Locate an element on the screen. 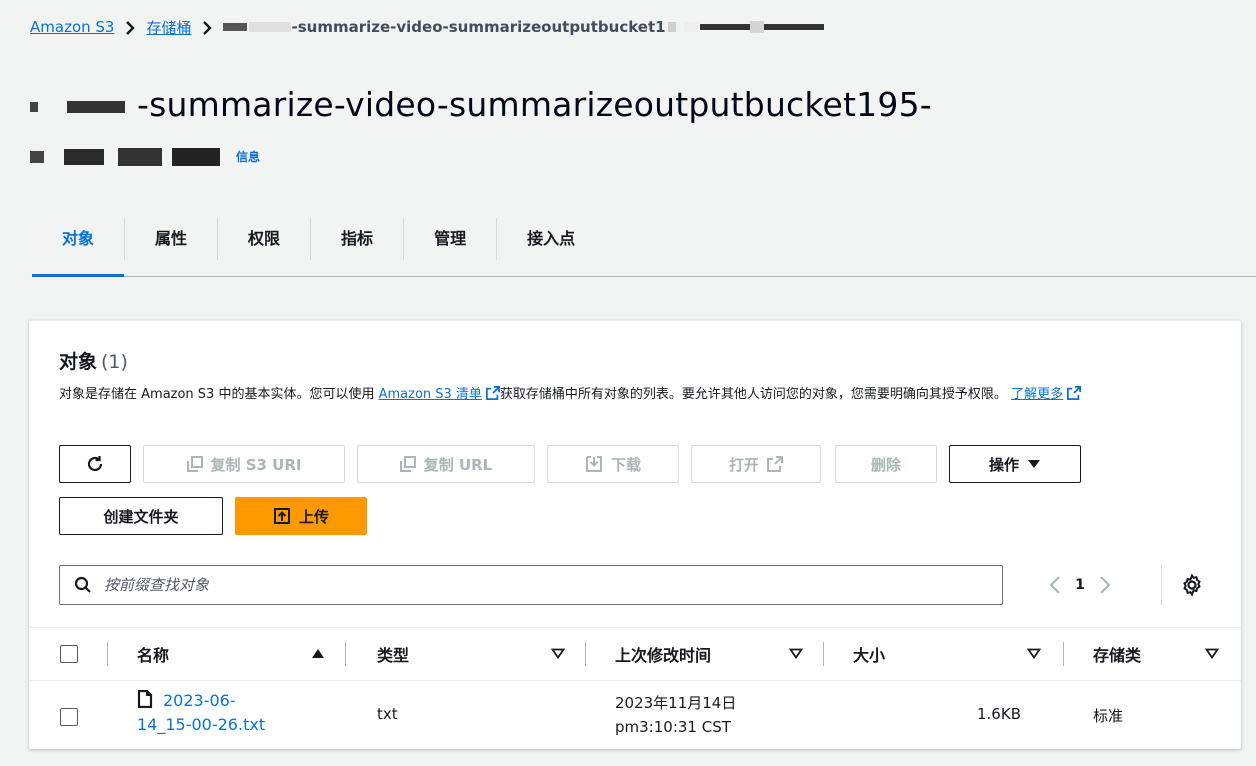  next-page-button is located at coordinates (1105, 585).